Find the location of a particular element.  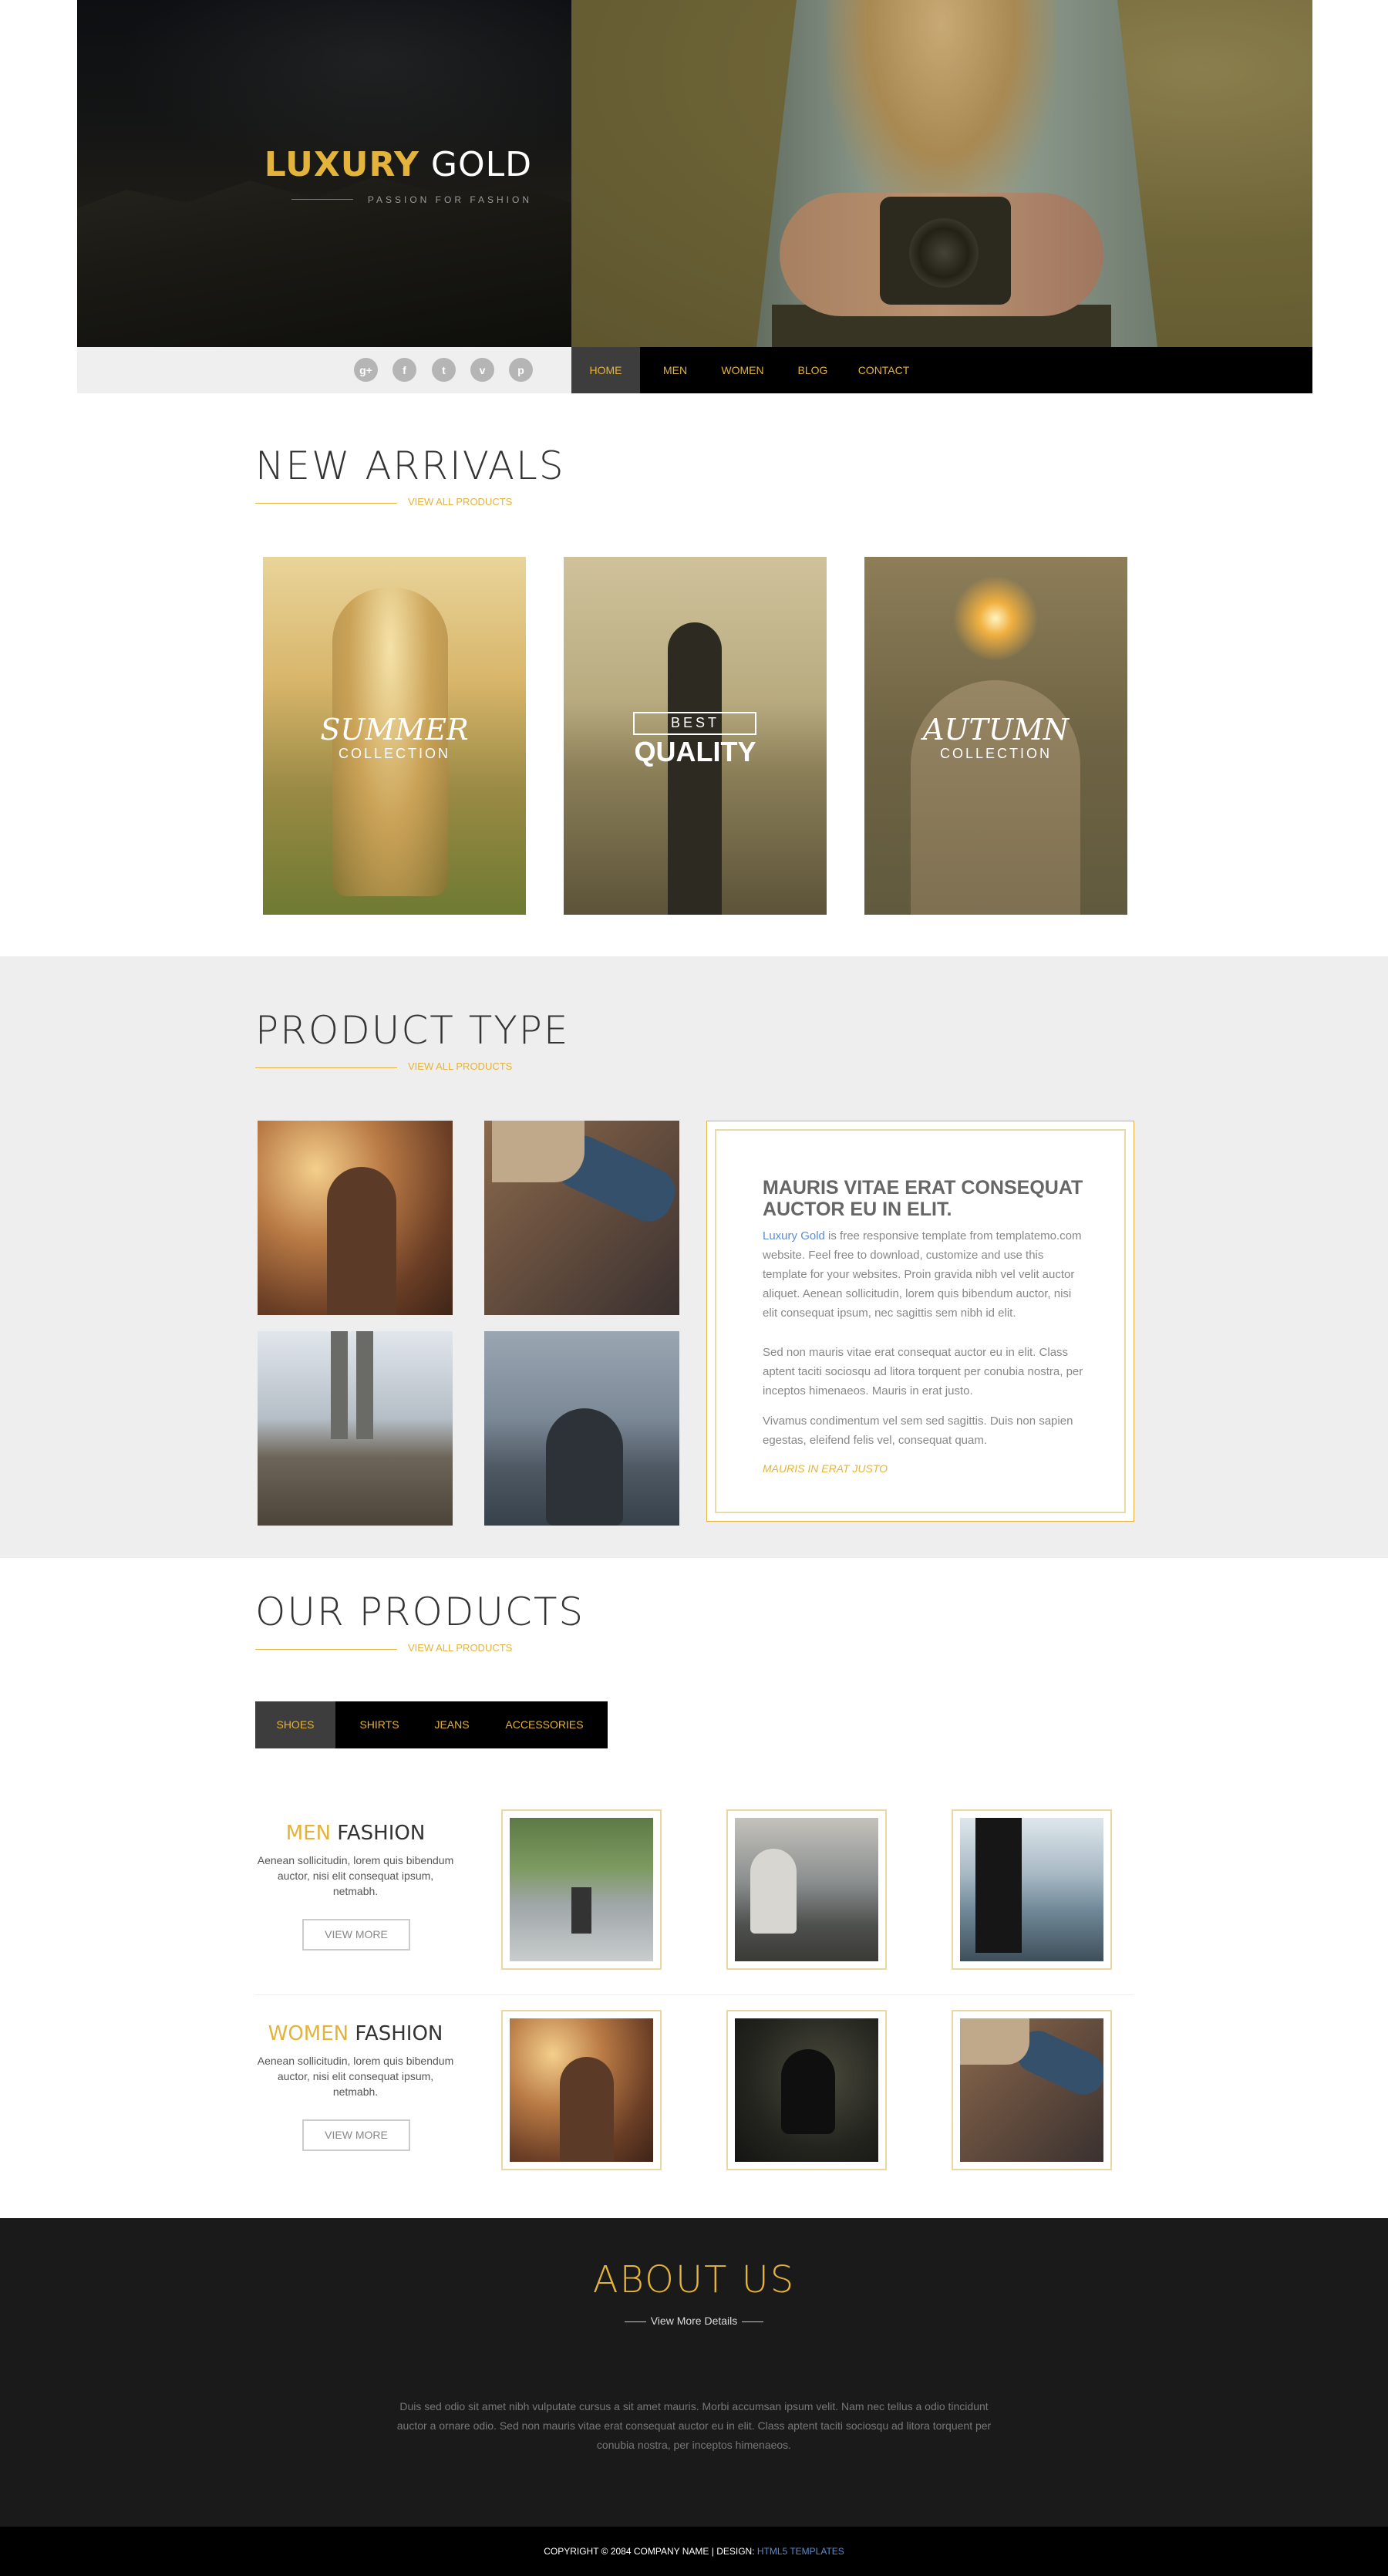

autumn-subtitle: COLLECTION is located at coordinates (996, 753).